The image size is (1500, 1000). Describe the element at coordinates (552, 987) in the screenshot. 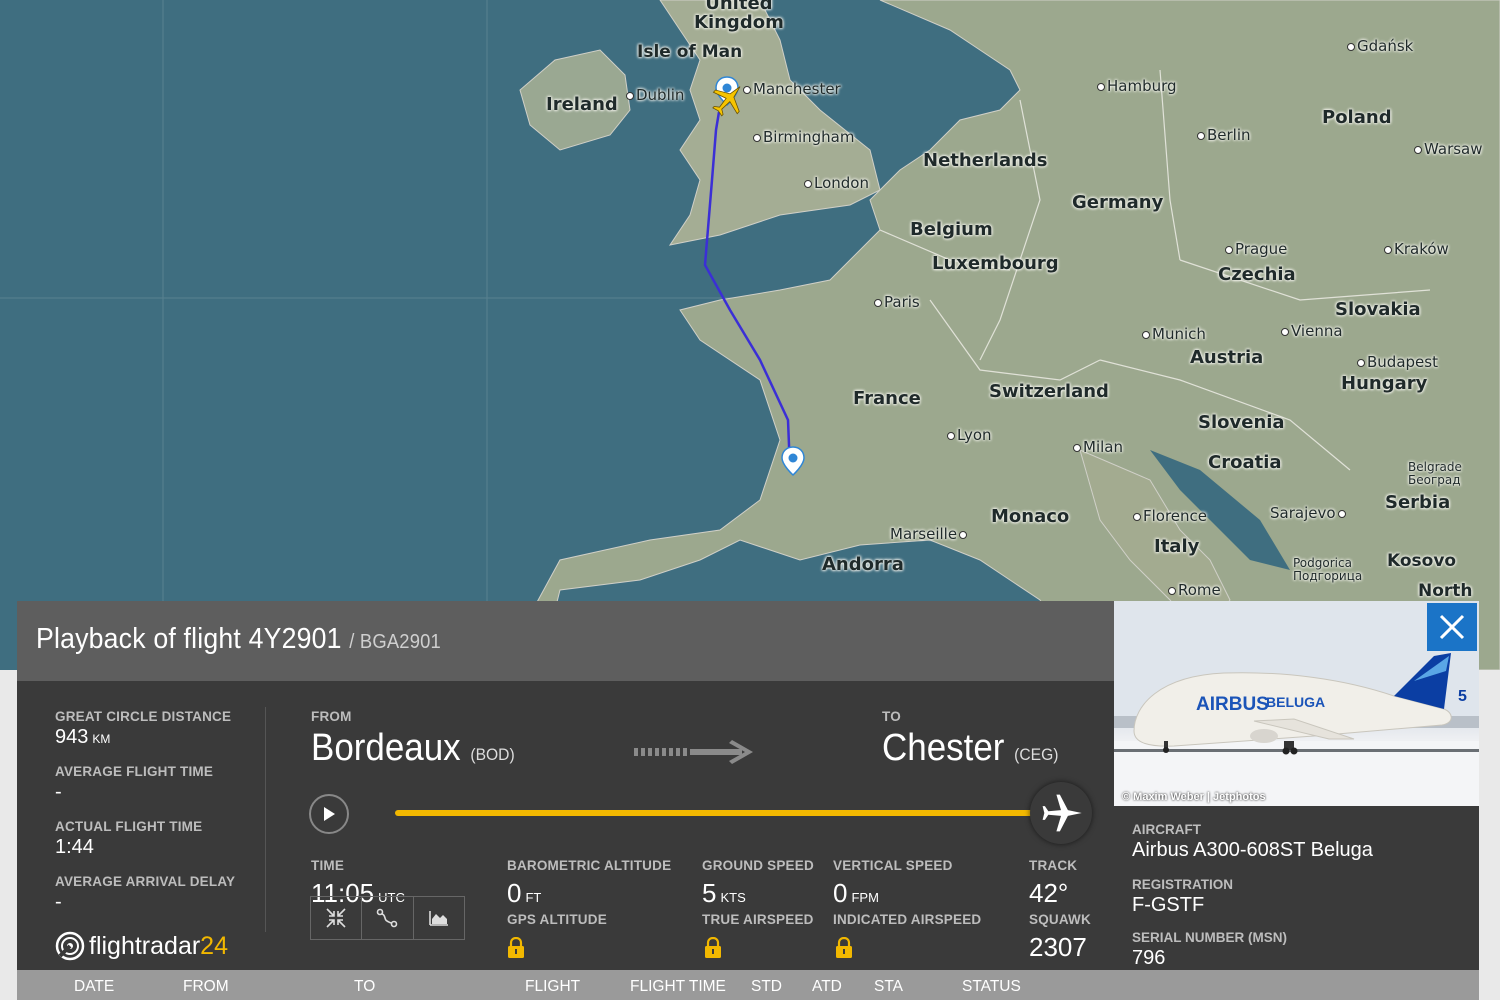

I see `th-flight: FLIGHT` at that location.